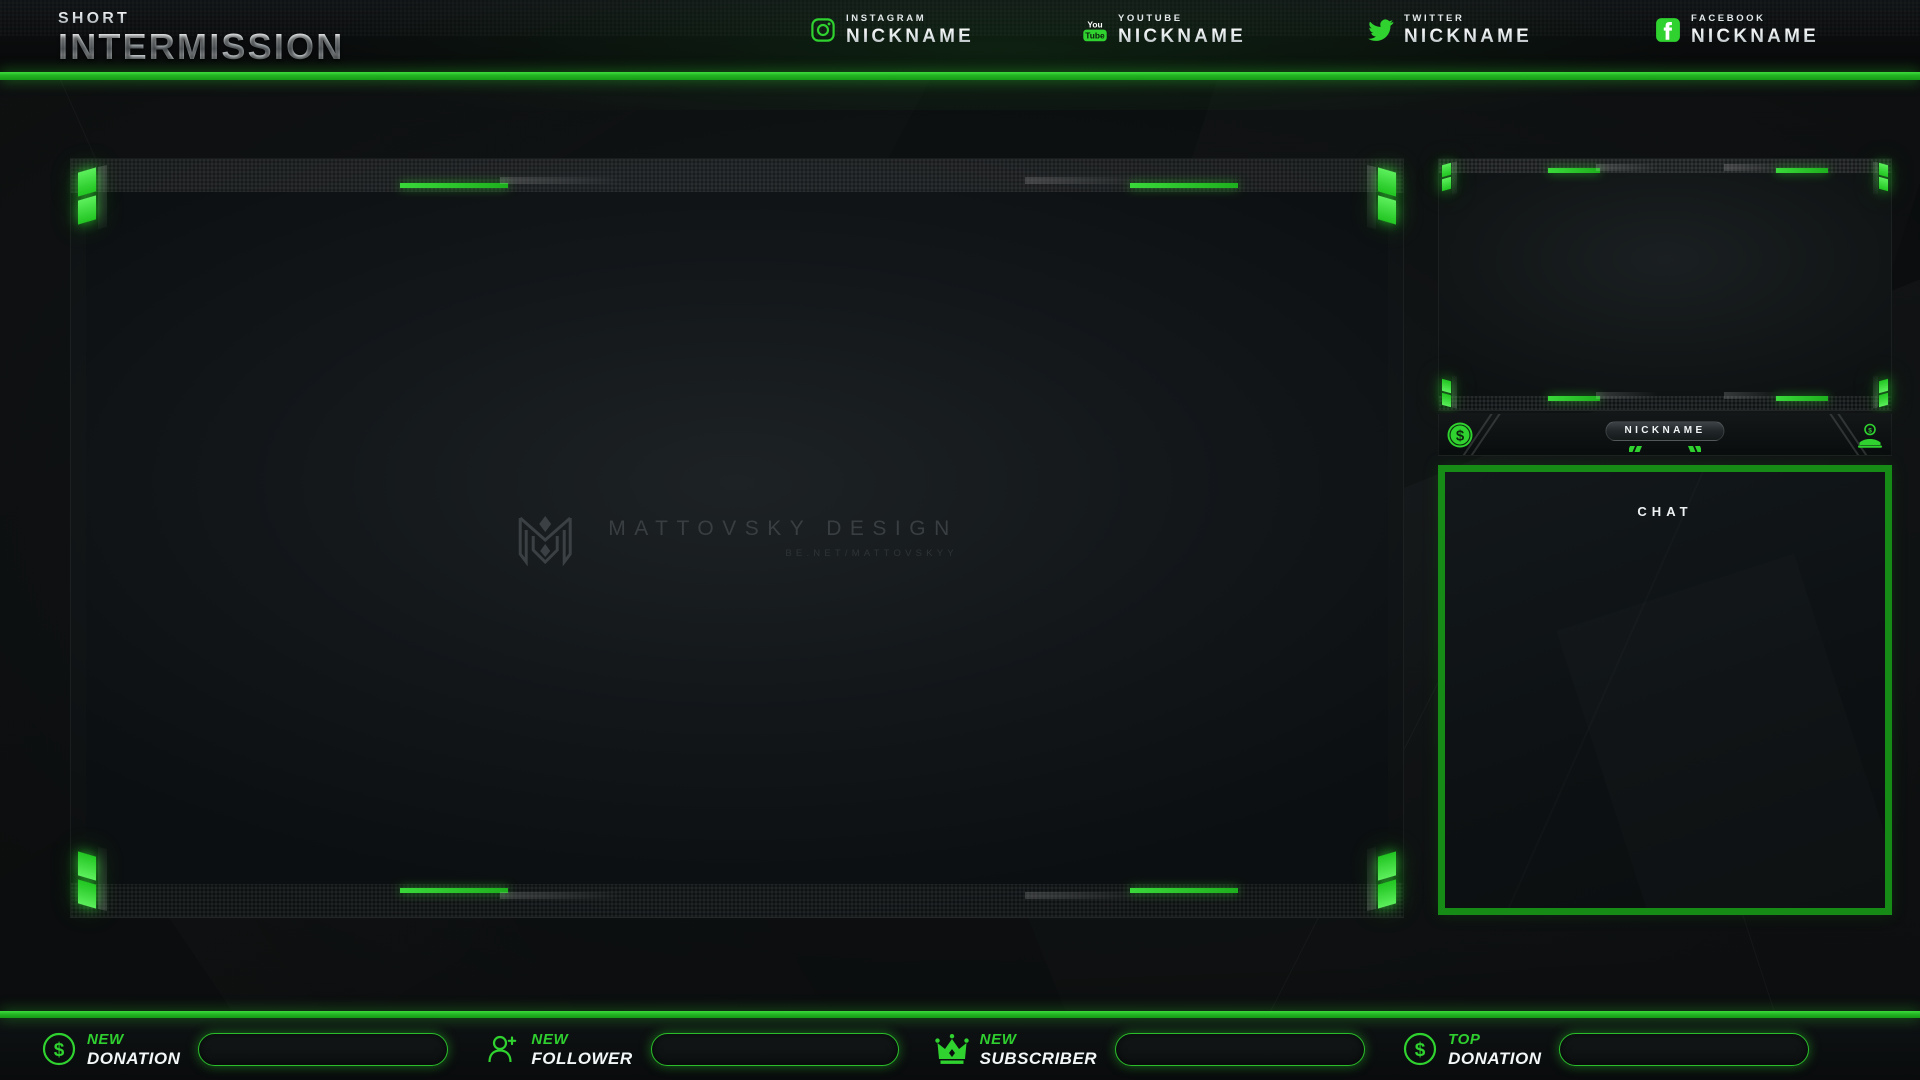  What do you see at coordinates (1665, 284) in the screenshot?
I see `webcam-feed-area` at bounding box center [1665, 284].